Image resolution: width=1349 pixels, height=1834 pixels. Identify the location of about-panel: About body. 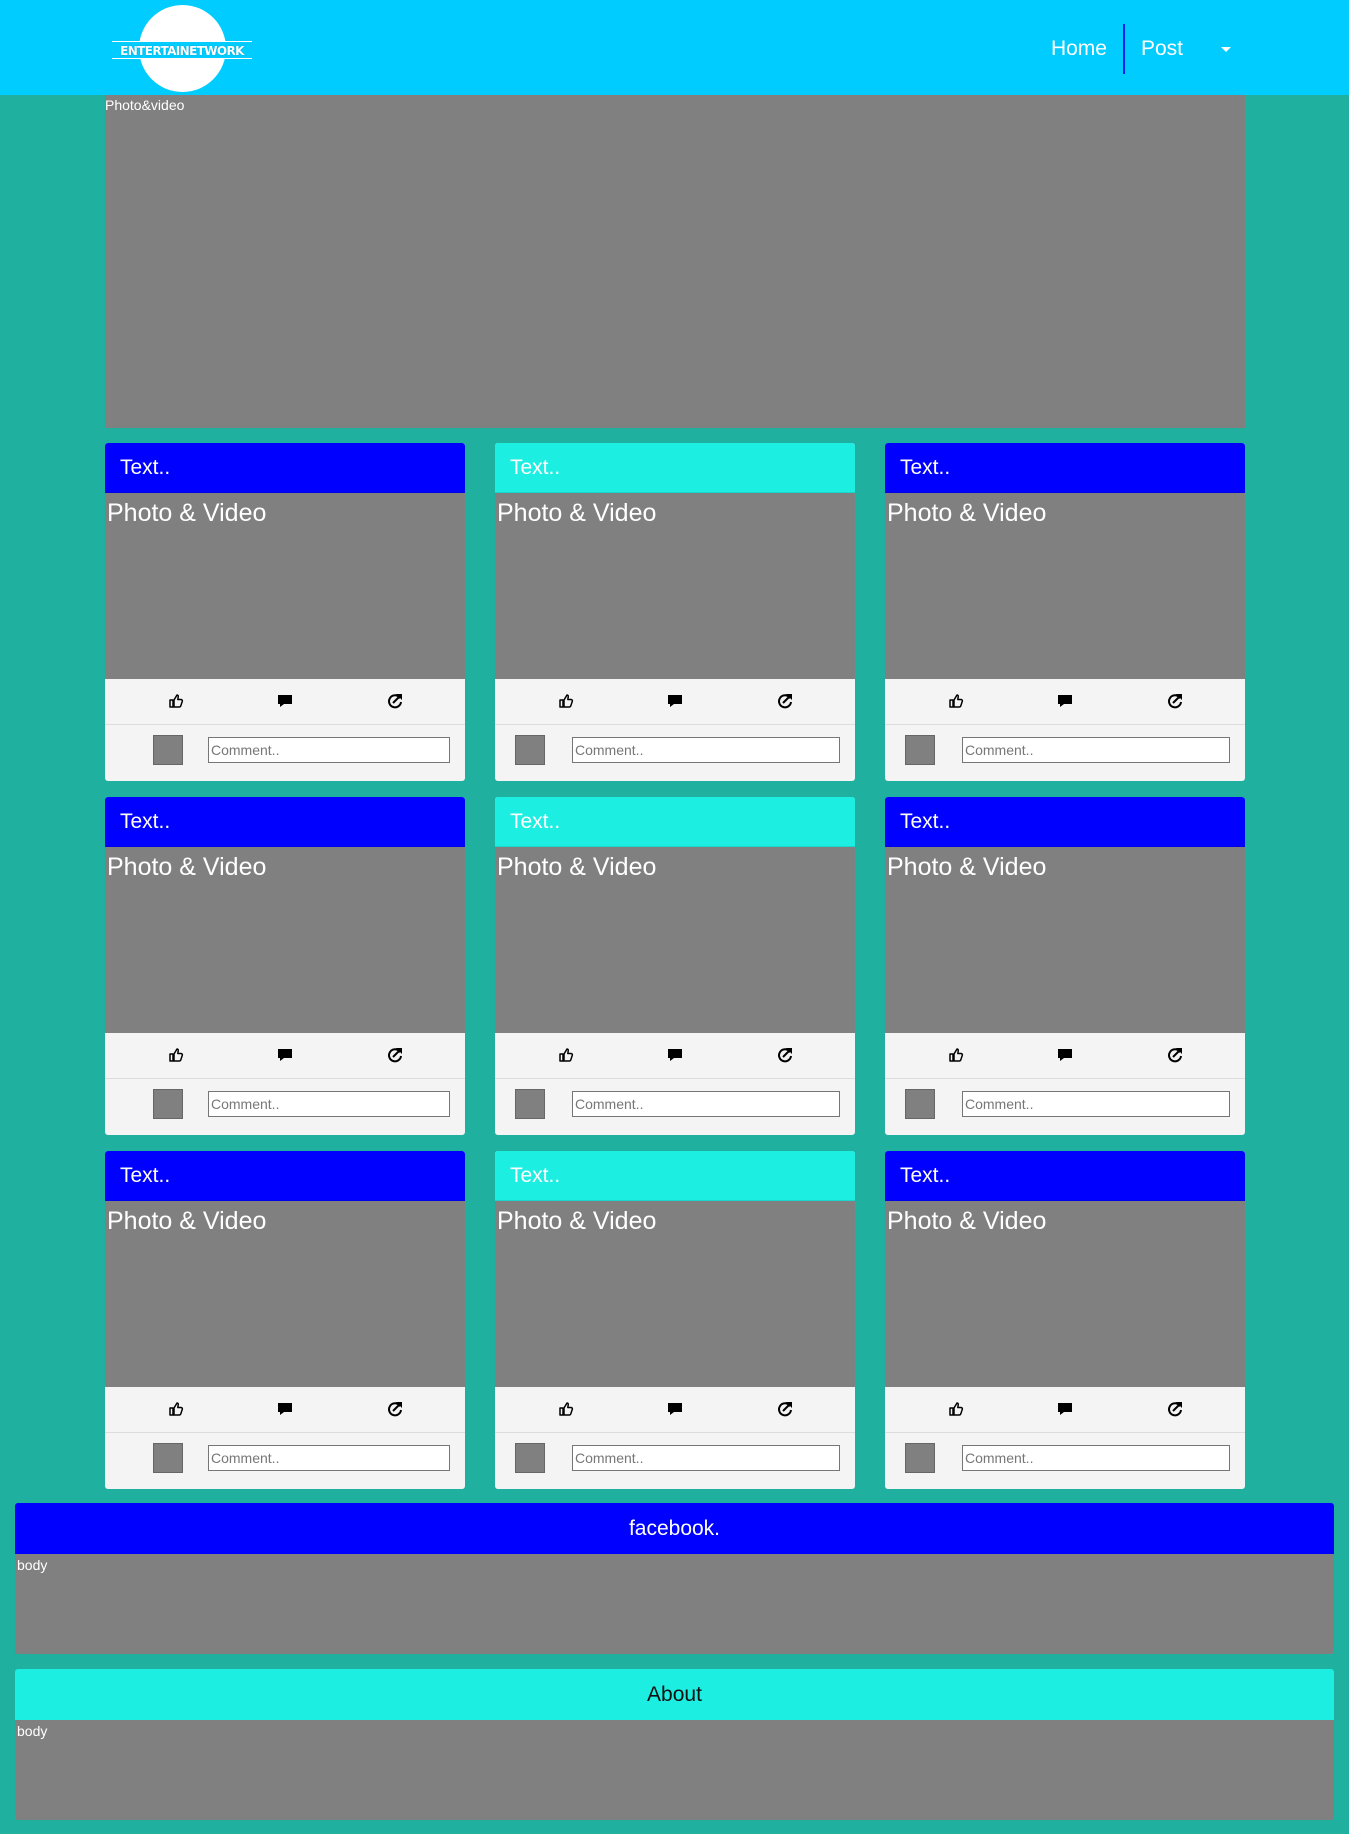
(674, 1744).